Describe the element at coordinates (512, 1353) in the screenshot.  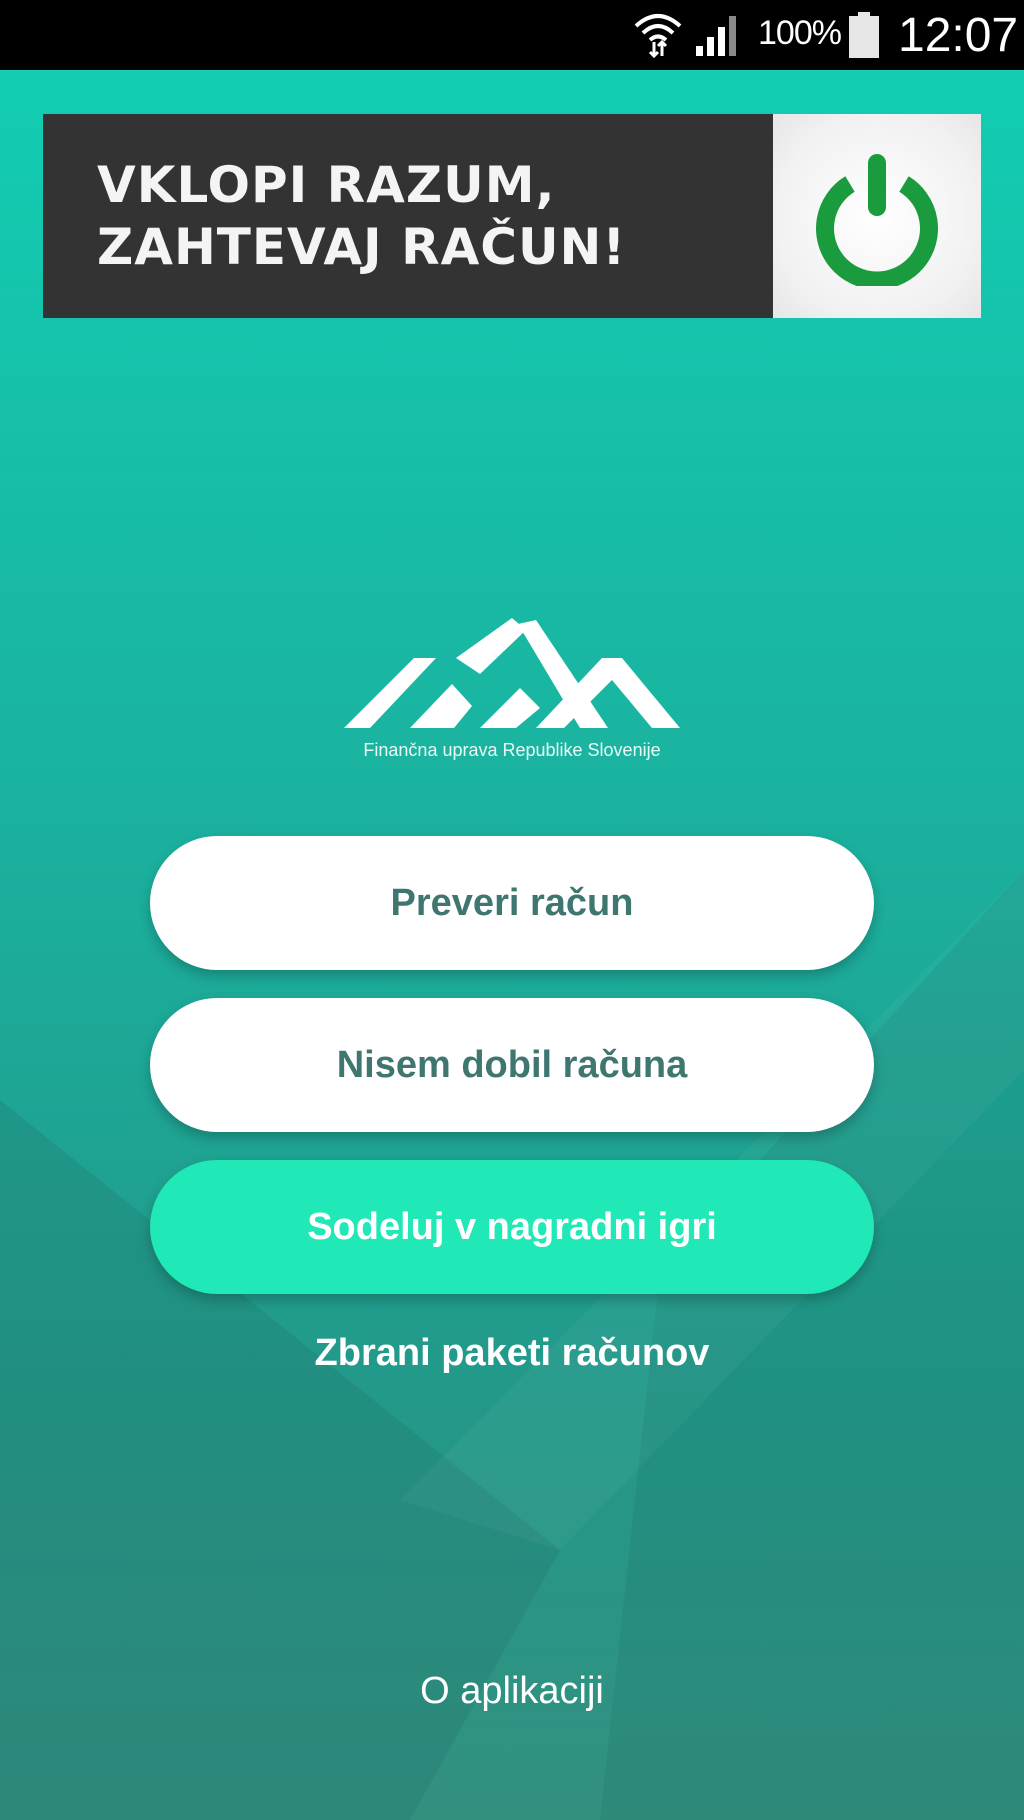
I see `collected-packages-link: Zbrani paketi računov` at that location.